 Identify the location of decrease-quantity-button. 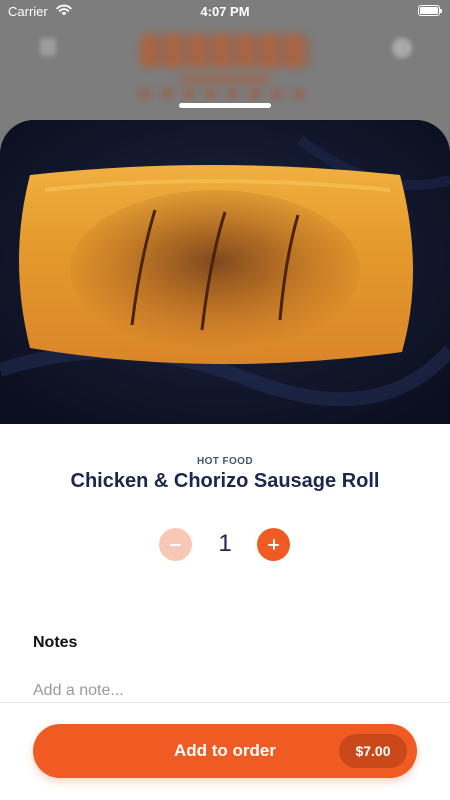
(175, 544).